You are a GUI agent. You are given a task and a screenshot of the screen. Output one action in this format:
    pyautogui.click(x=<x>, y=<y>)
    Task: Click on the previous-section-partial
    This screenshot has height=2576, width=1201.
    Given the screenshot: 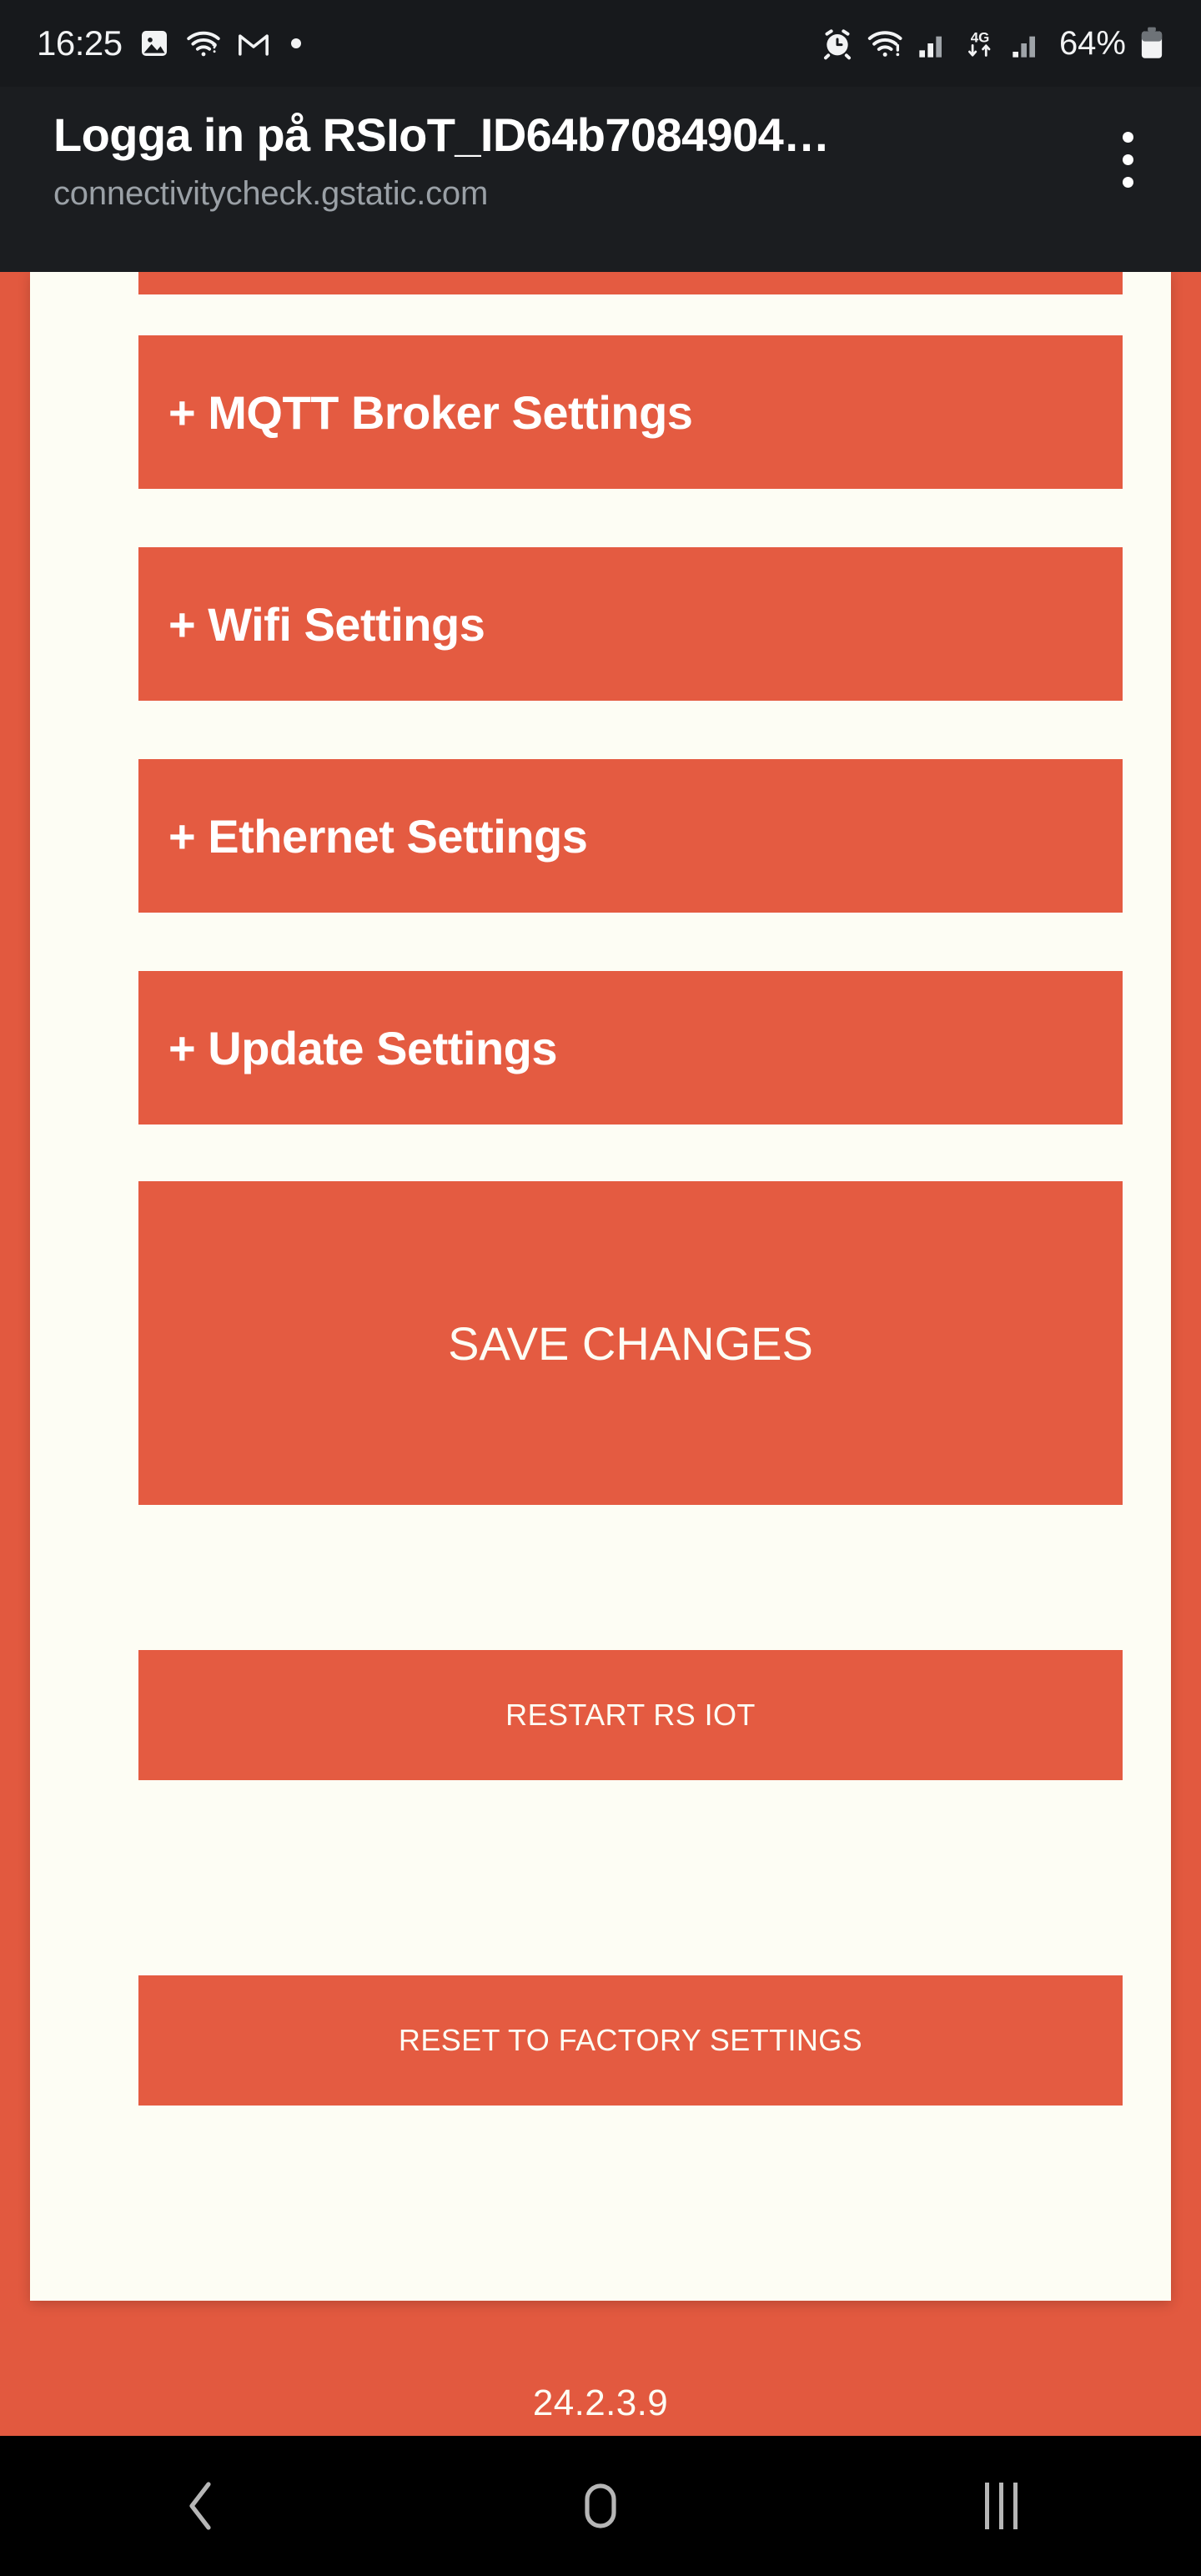 What is the action you would take?
    pyautogui.click(x=631, y=283)
    